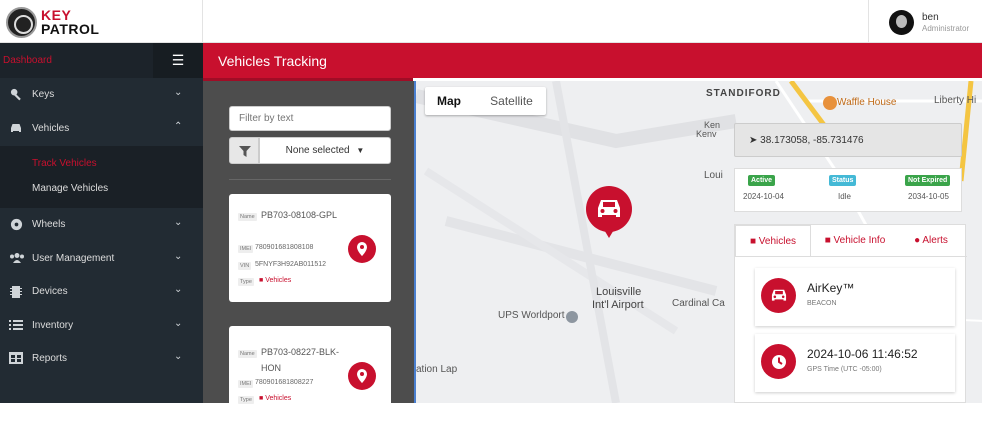 The width and height of the screenshot is (982, 434). I want to click on sidebar-item-reports: Reports ⌄, so click(101, 359).